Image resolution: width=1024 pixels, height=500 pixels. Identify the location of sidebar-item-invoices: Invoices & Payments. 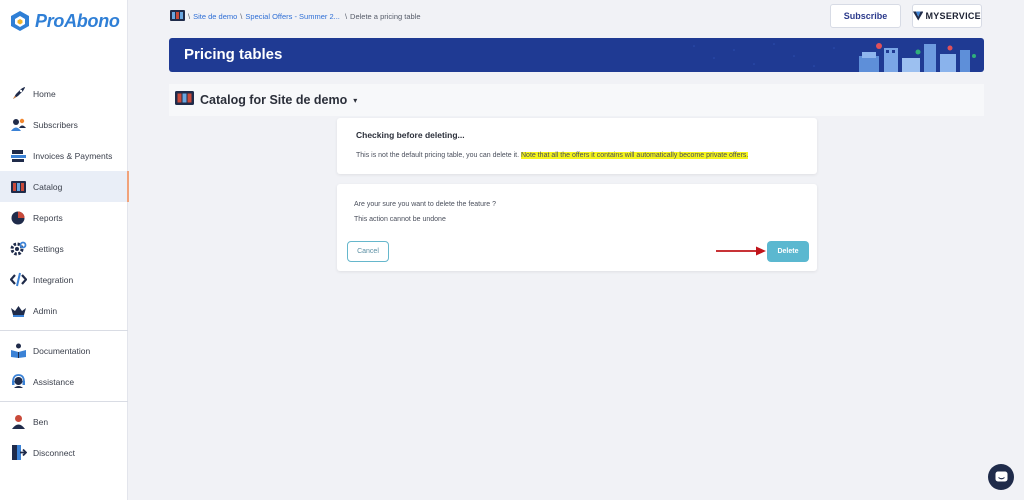
(64, 155).